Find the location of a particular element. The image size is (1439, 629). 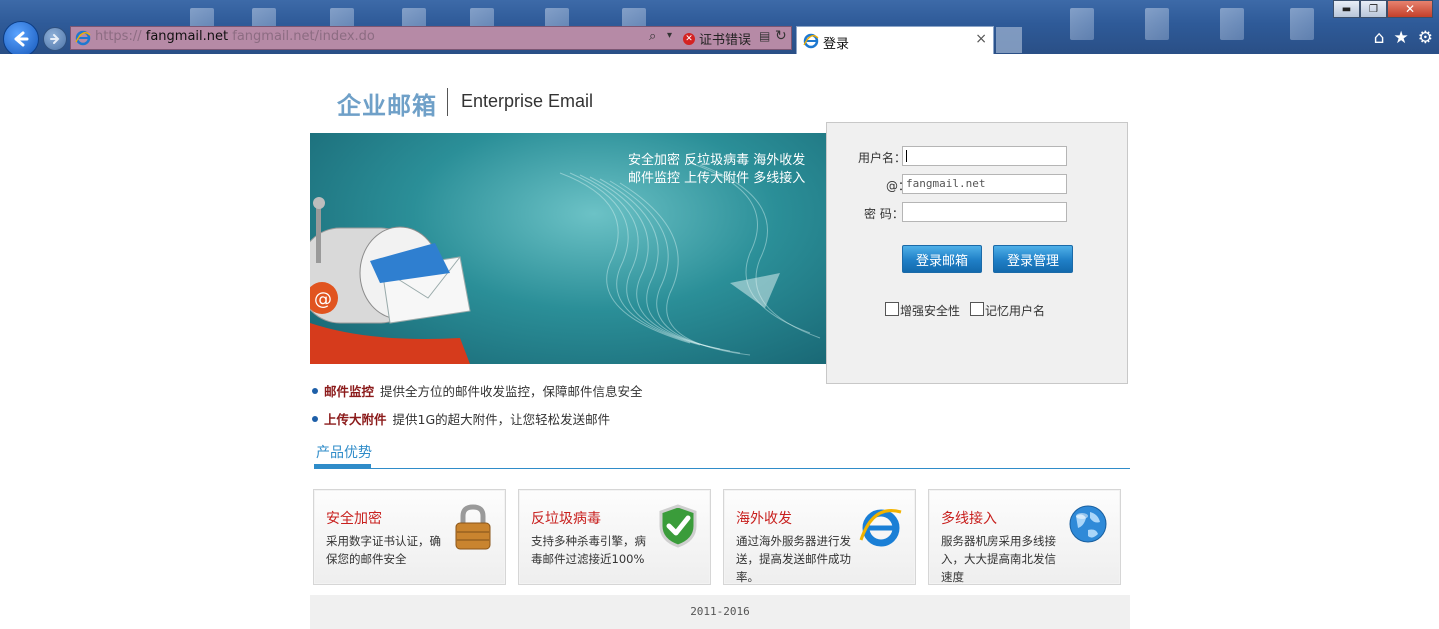

banner-features-row-2: 邮件监控 上传大附件 多线接入 is located at coordinates (717, 178).